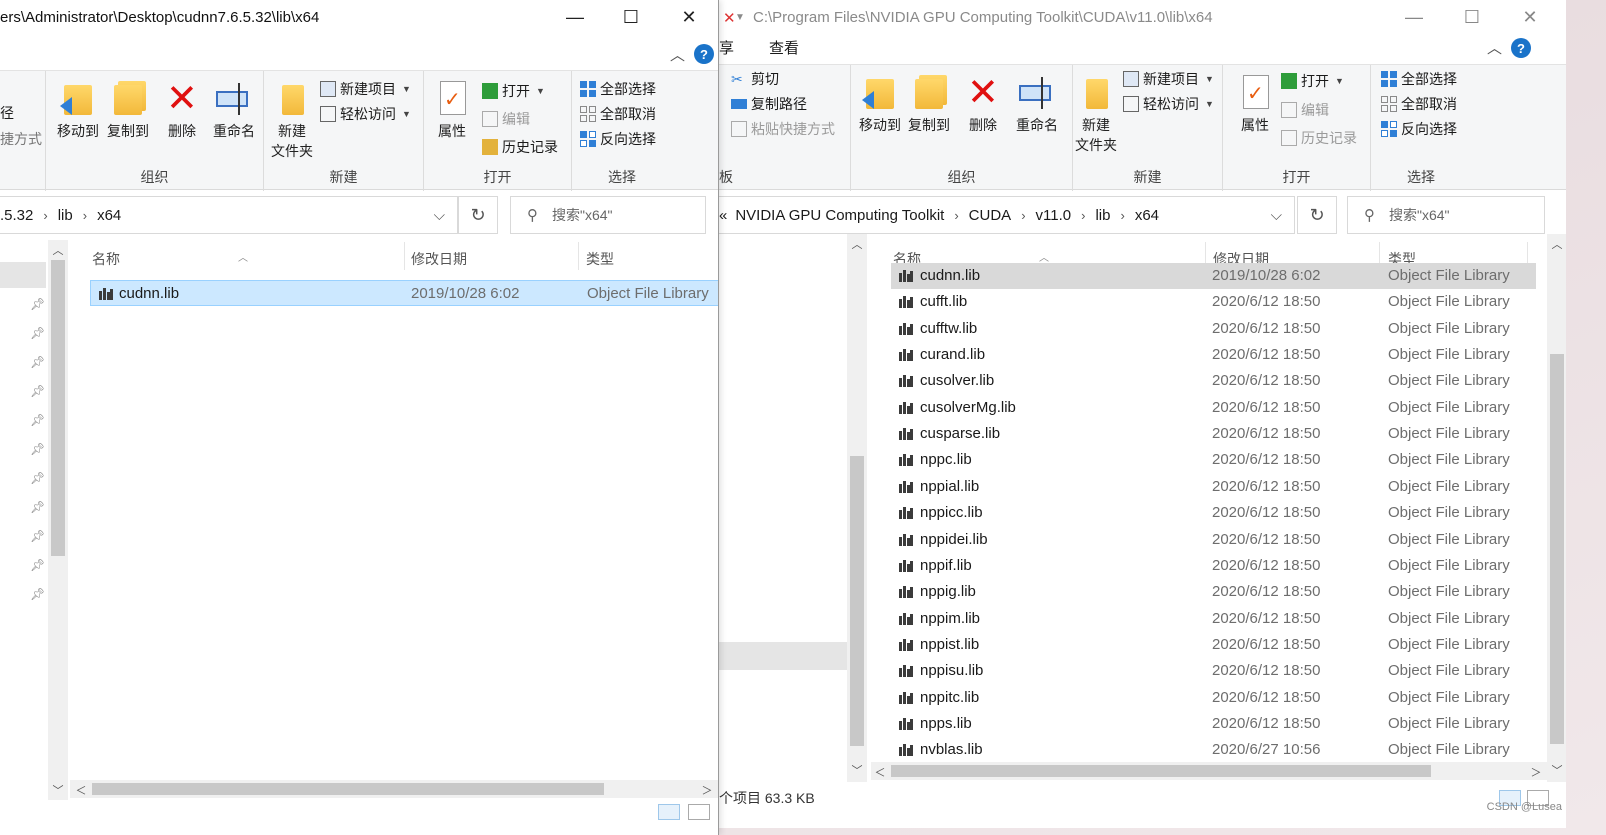  Describe the element at coordinates (7, 113) in the screenshot. I see `copy-path-button: 径` at that location.